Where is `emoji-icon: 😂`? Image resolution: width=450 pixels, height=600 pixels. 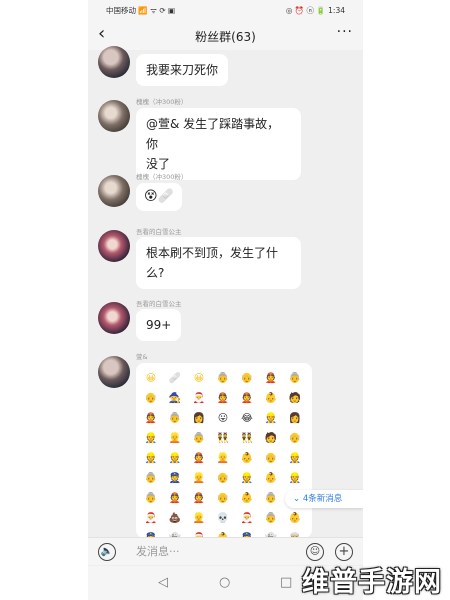 emoji-icon: 😂 is located at coordinates (247, 418).